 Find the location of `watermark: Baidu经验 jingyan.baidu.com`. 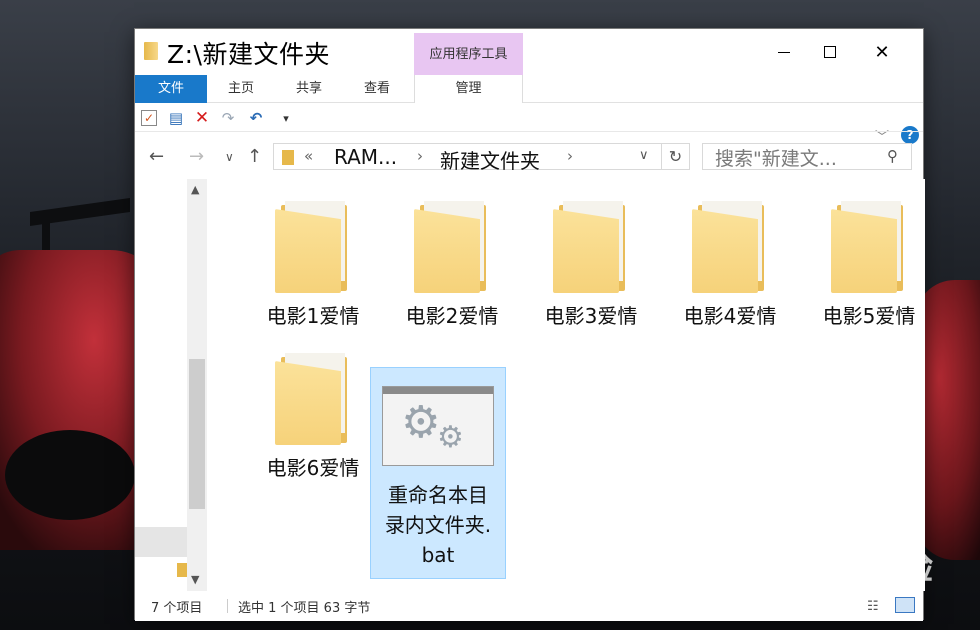

watermark: Baidu经验 jingyan.baidu.com is located at coordinates (842, 569).